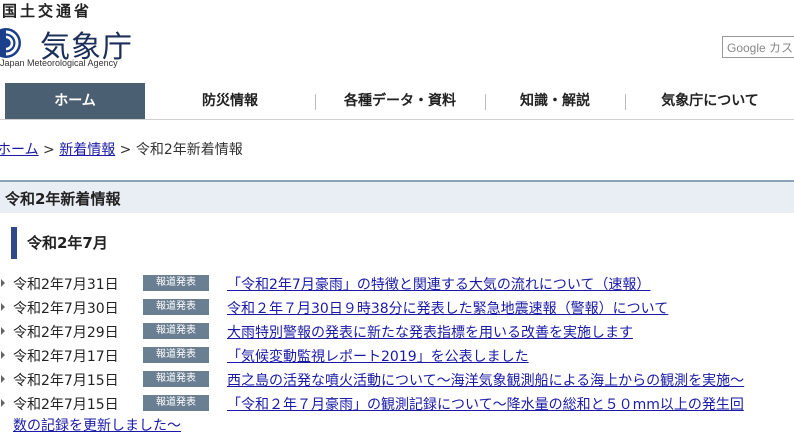 Image resolution: width=794 pixels, height=432 pixels. Describe the element at coordinates (97, 423) in the screenshot. I see `news-link-continuation: 数の記録を更新しました～` at that location.